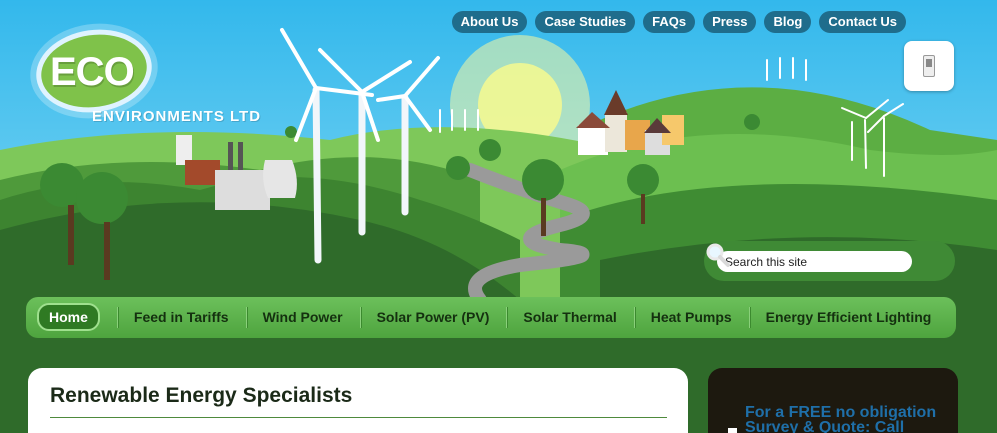 Image resolution: width=997 pixels, height=433 pixels. I want to click on top-nav-contact-us: Contact Us, so click(862, 22).